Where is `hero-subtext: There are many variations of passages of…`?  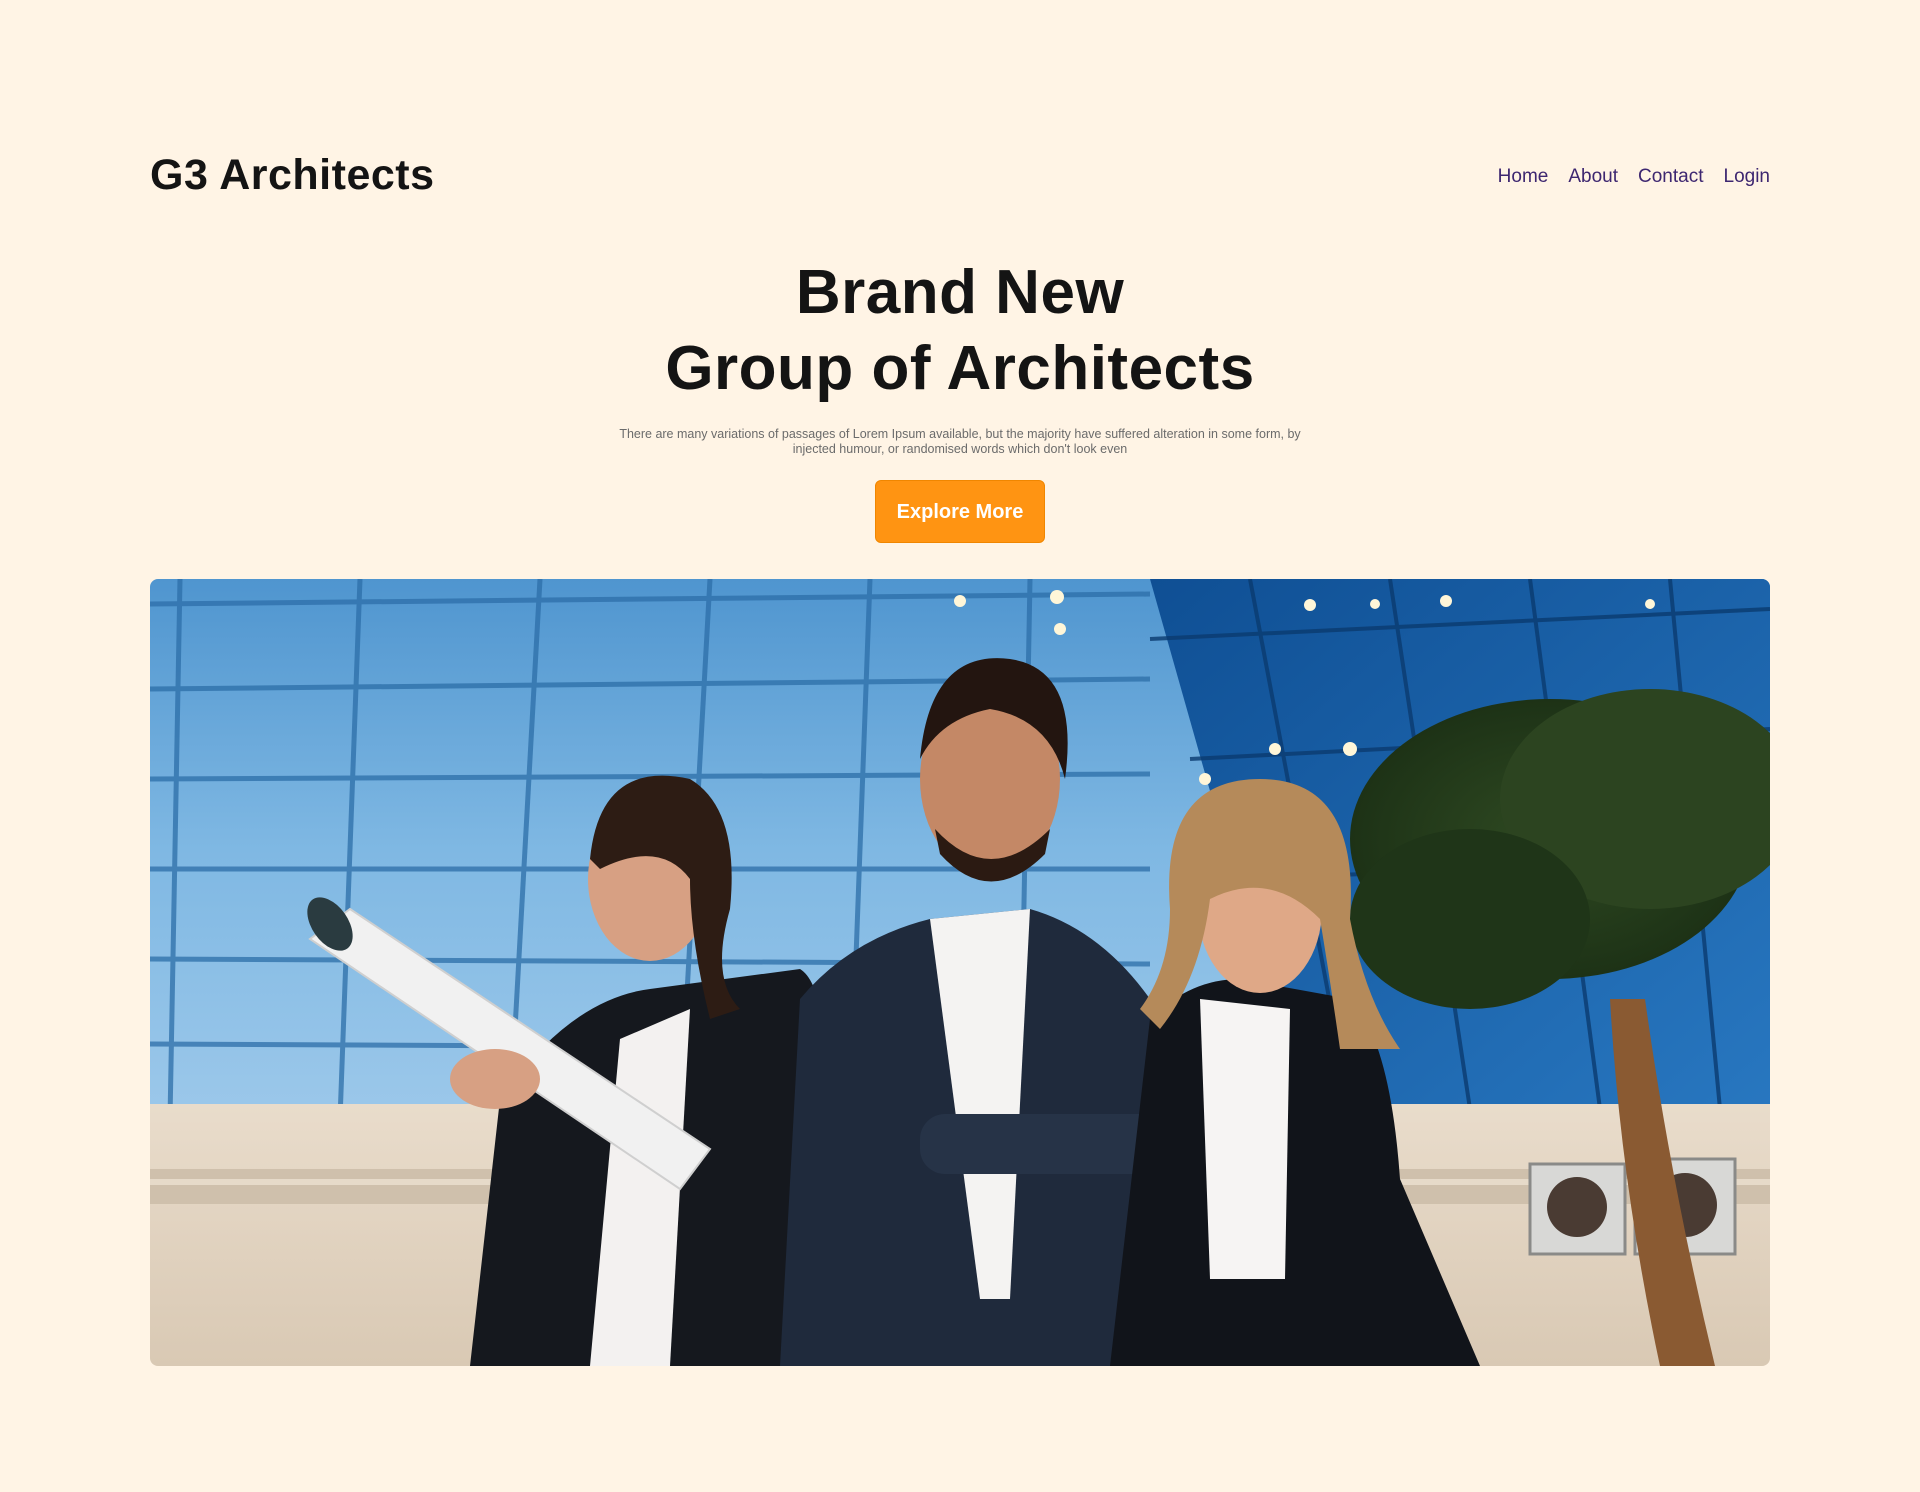
hero-subtext: There are many variations of passages of… is located at coordinates (960, 441).